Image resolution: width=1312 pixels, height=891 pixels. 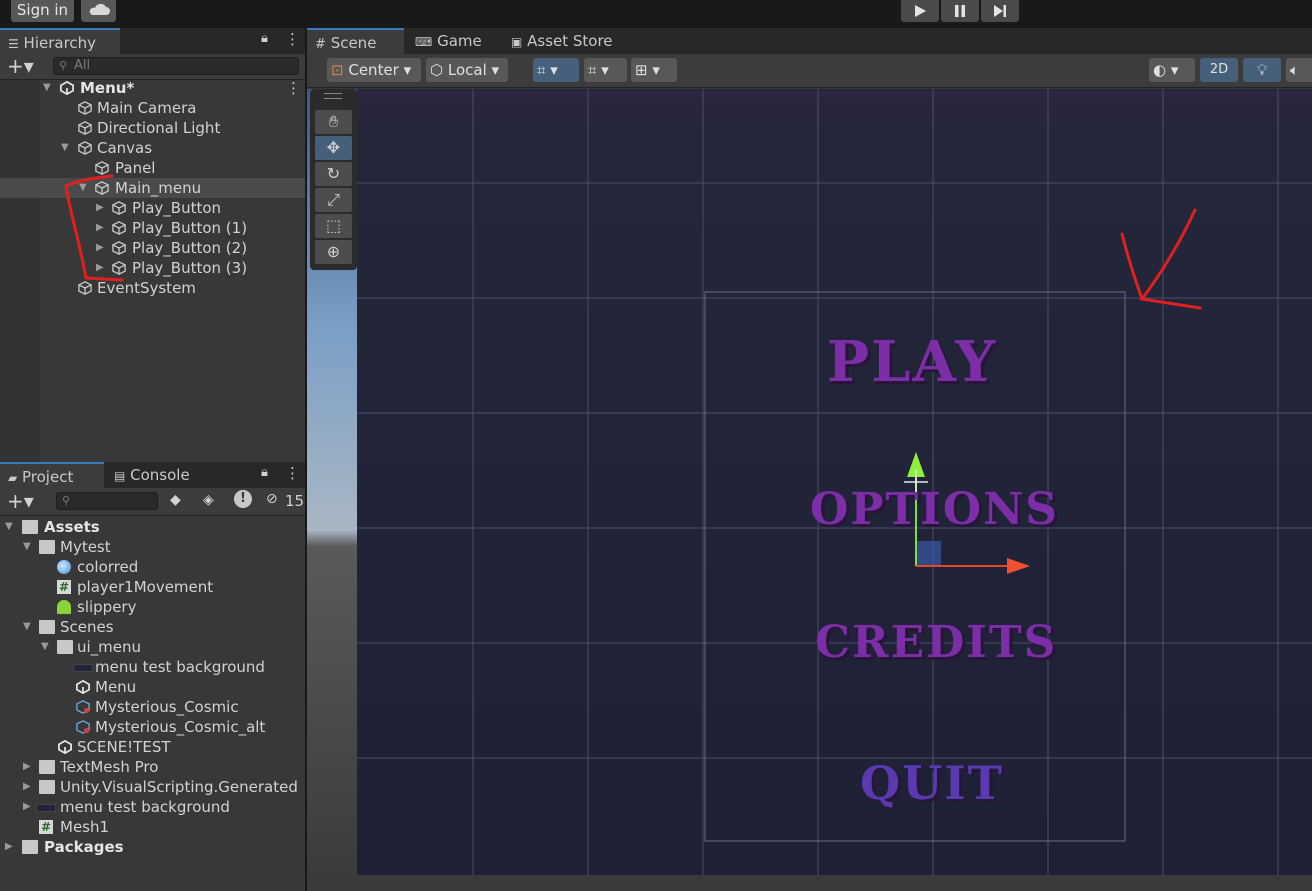 I want to click on space-label: Local, so click(x=467, y=70).